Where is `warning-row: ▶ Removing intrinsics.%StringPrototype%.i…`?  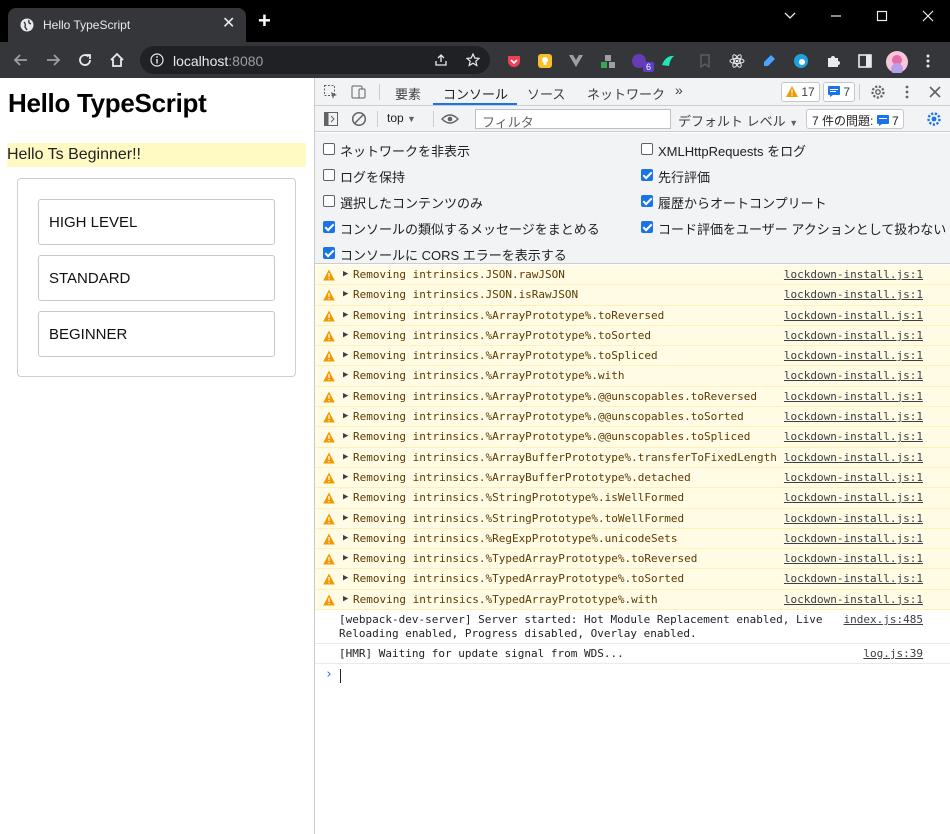
warning-row: ▶ Removing intrinsics.%StringPrototype%.i… is located at coordinates (632, 498).